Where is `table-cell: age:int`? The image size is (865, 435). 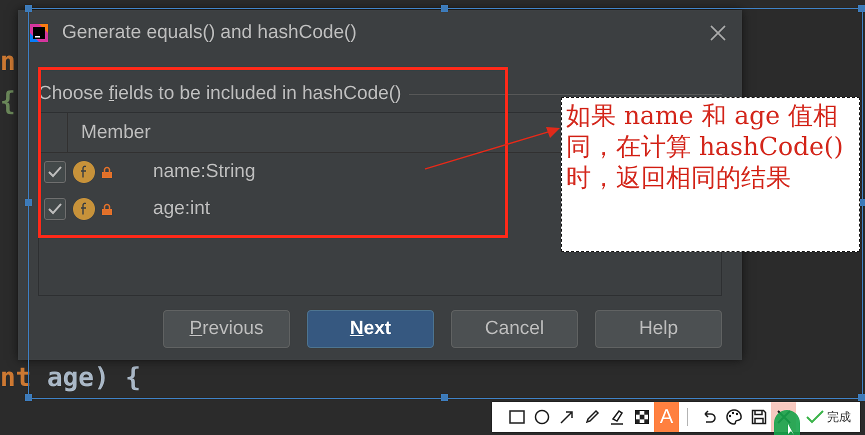 table-cell: age:int is located at coordinates (181, 209).